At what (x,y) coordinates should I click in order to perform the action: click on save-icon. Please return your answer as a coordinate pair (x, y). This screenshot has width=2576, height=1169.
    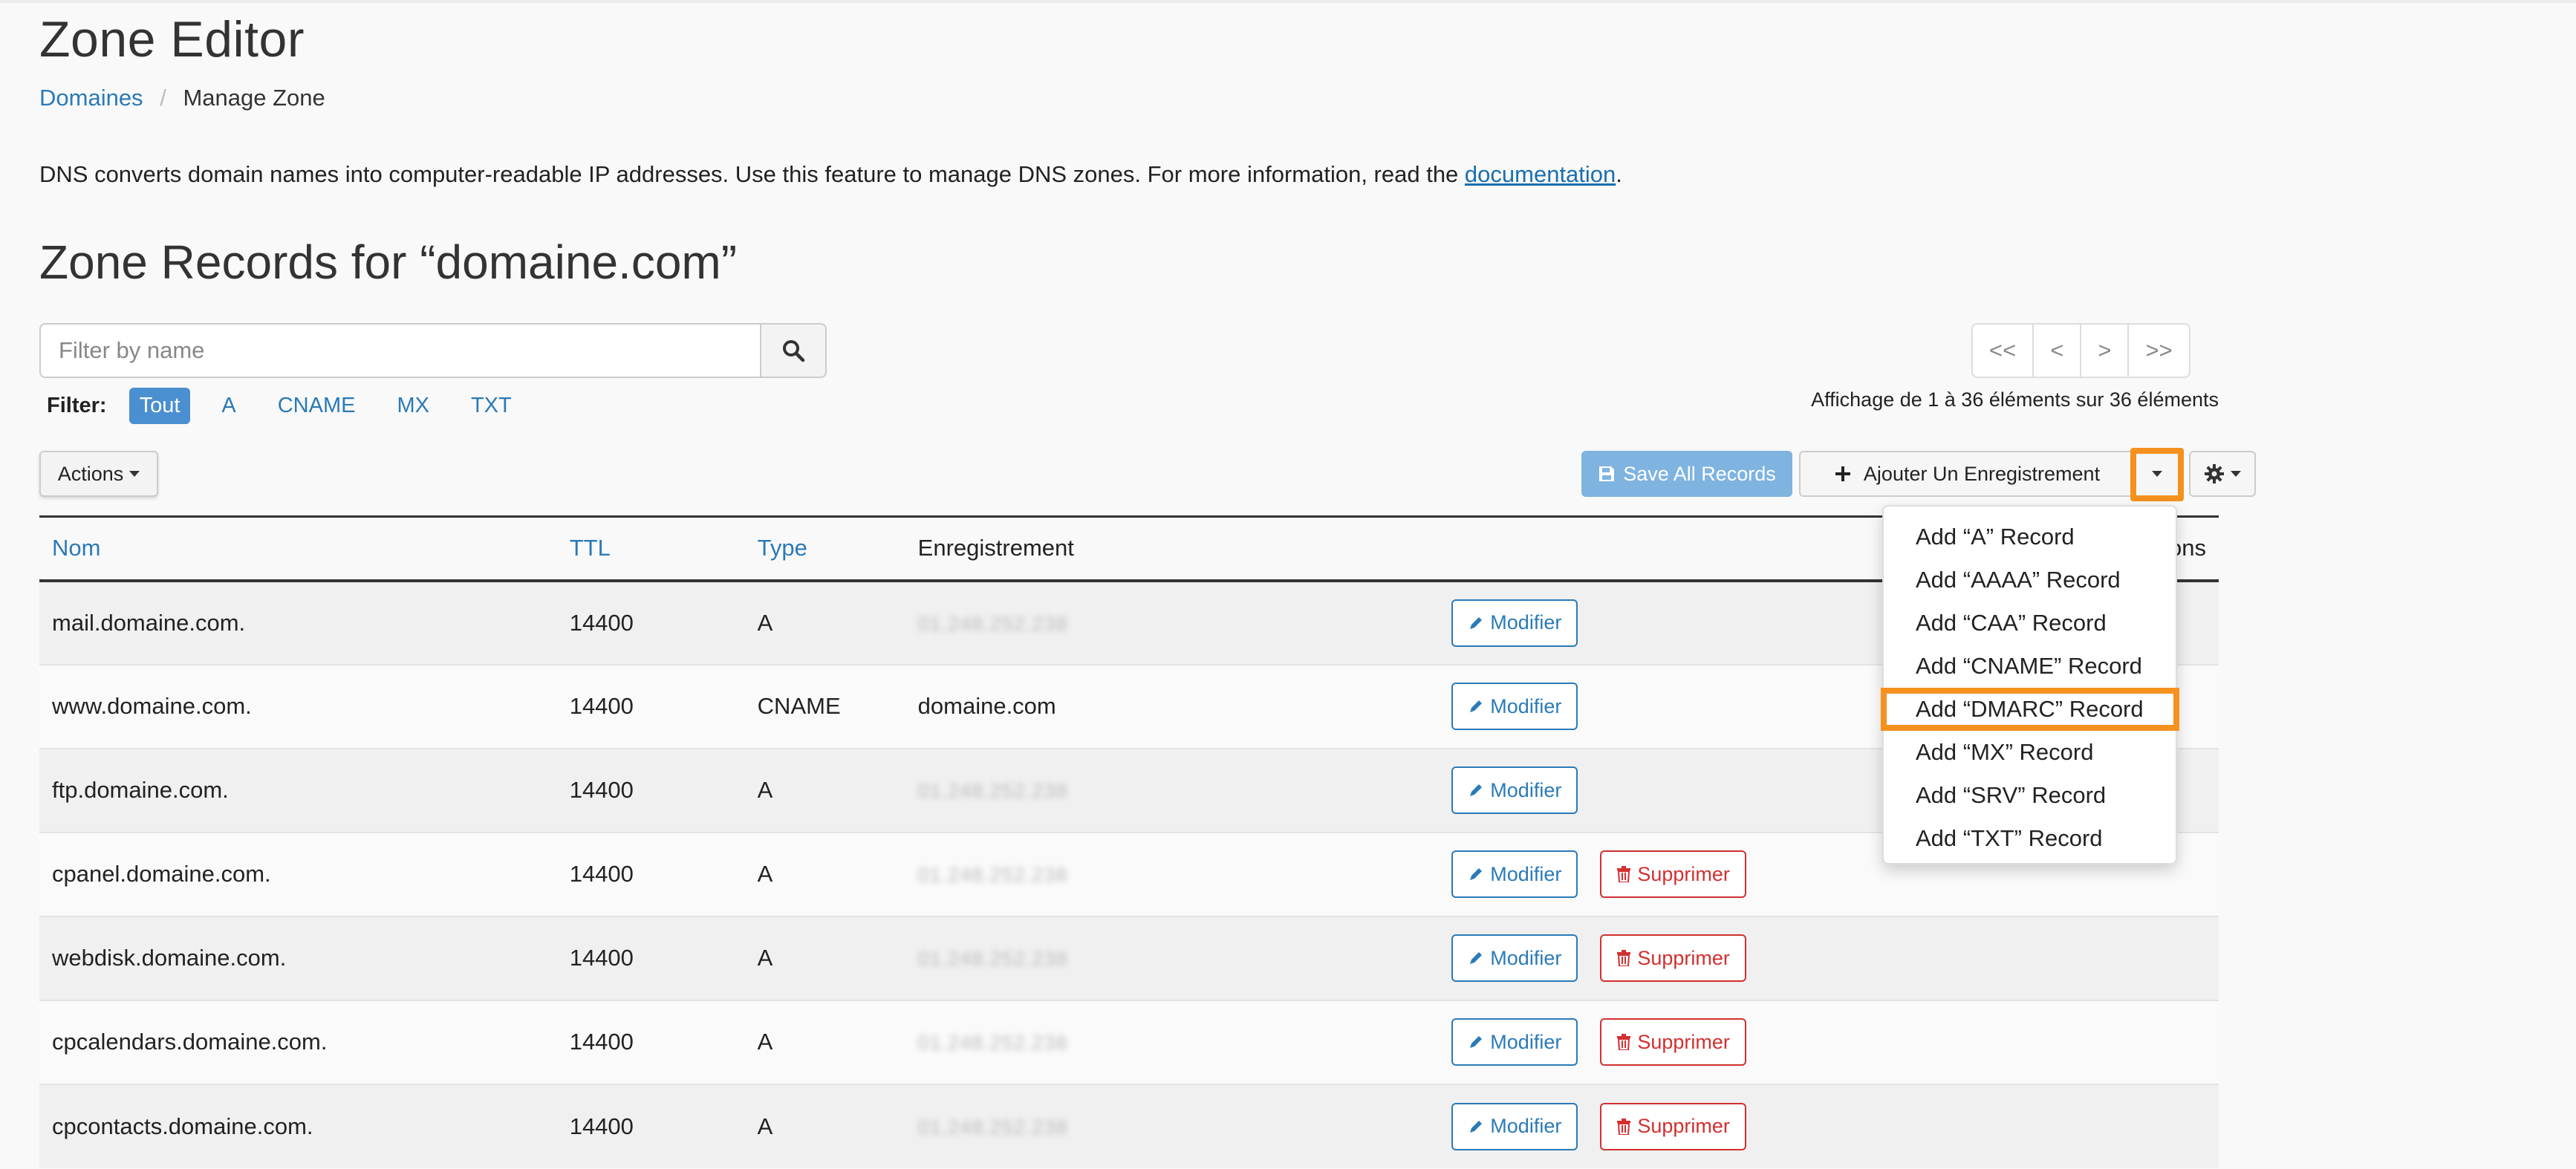
    Looking at the image, I should click on (1607, 474).